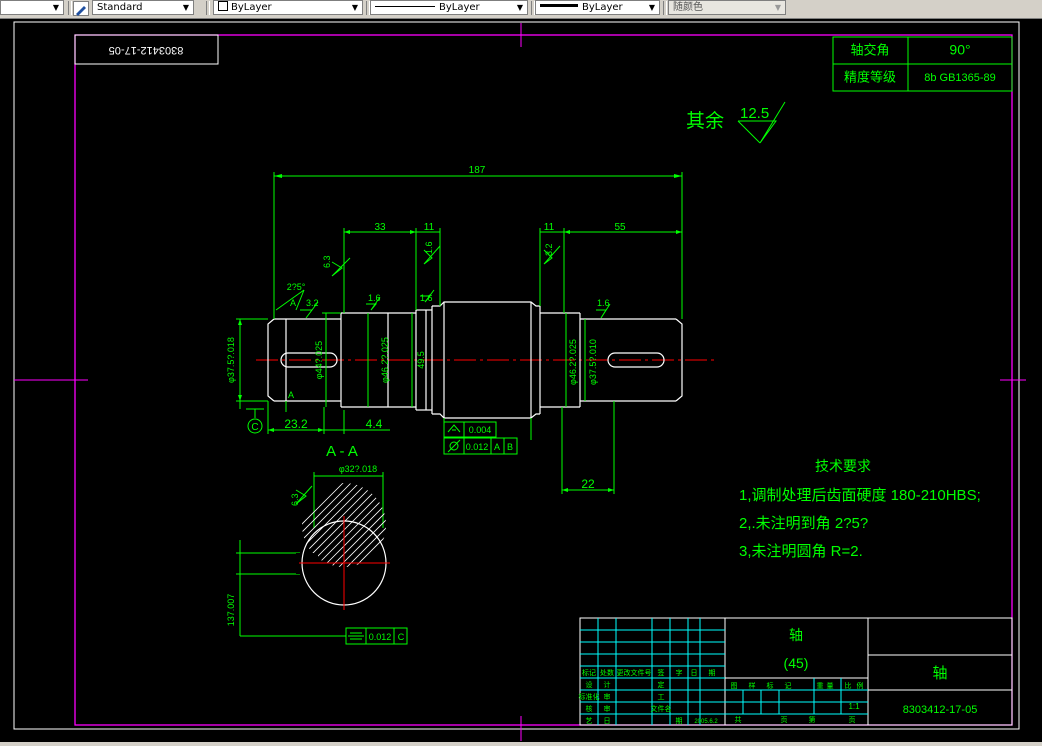 This screenshot has width=1042, height=746. Describe the element at coordinates (429, 227) in the screenshot. I see `dim-11-left: 11` at that location.